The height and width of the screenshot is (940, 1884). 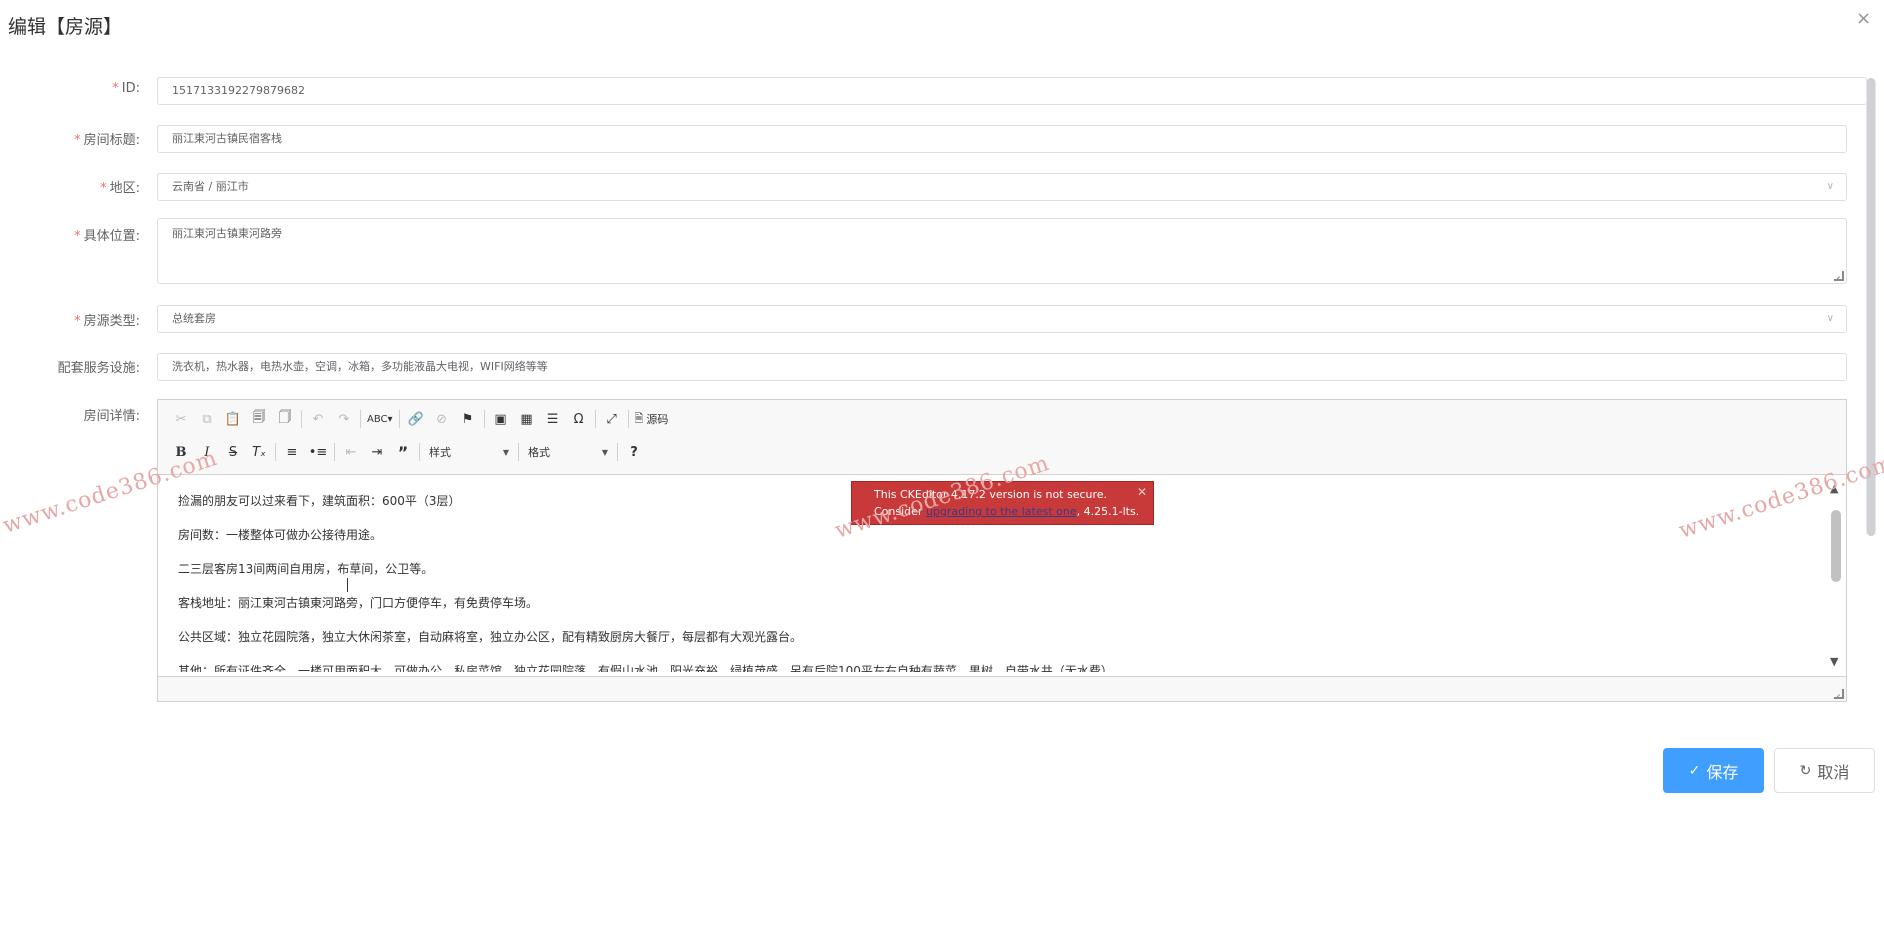 I want to click on unlink-icon: ⊘, so click(x=442, y=419).